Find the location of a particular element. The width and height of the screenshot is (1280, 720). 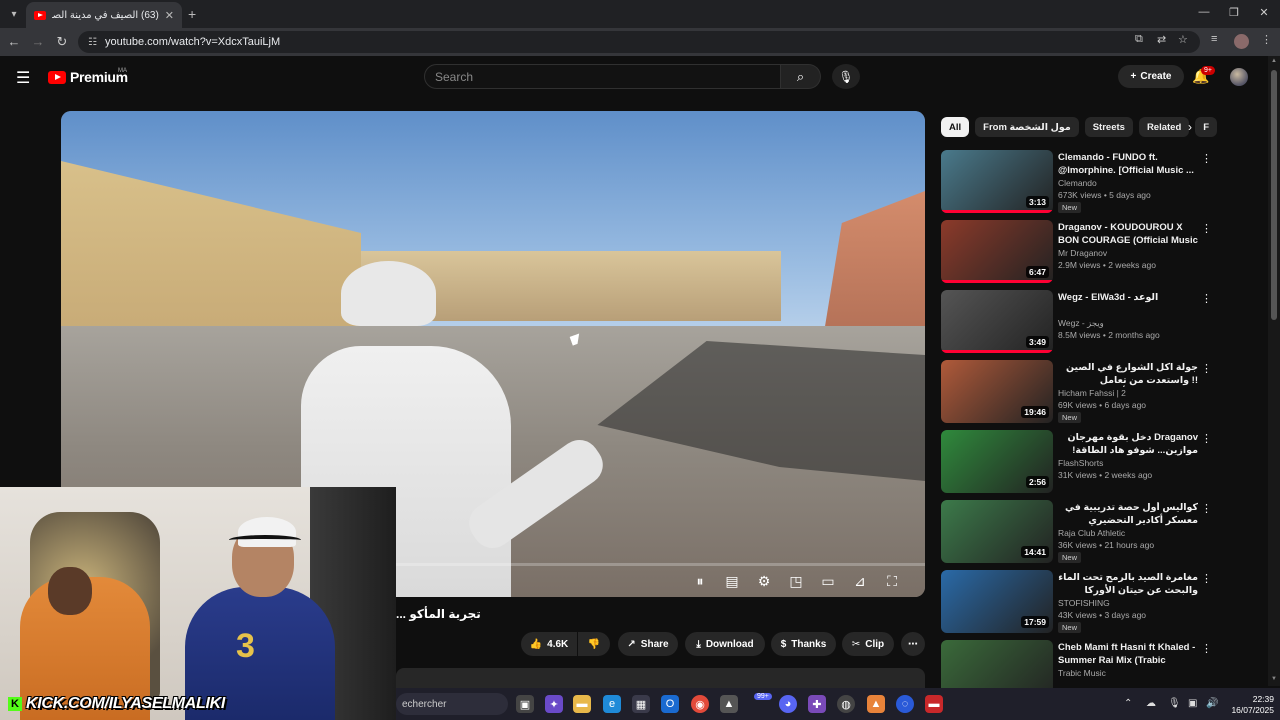

channel-name: FlashShorts is located at coordinates (1080, 463).